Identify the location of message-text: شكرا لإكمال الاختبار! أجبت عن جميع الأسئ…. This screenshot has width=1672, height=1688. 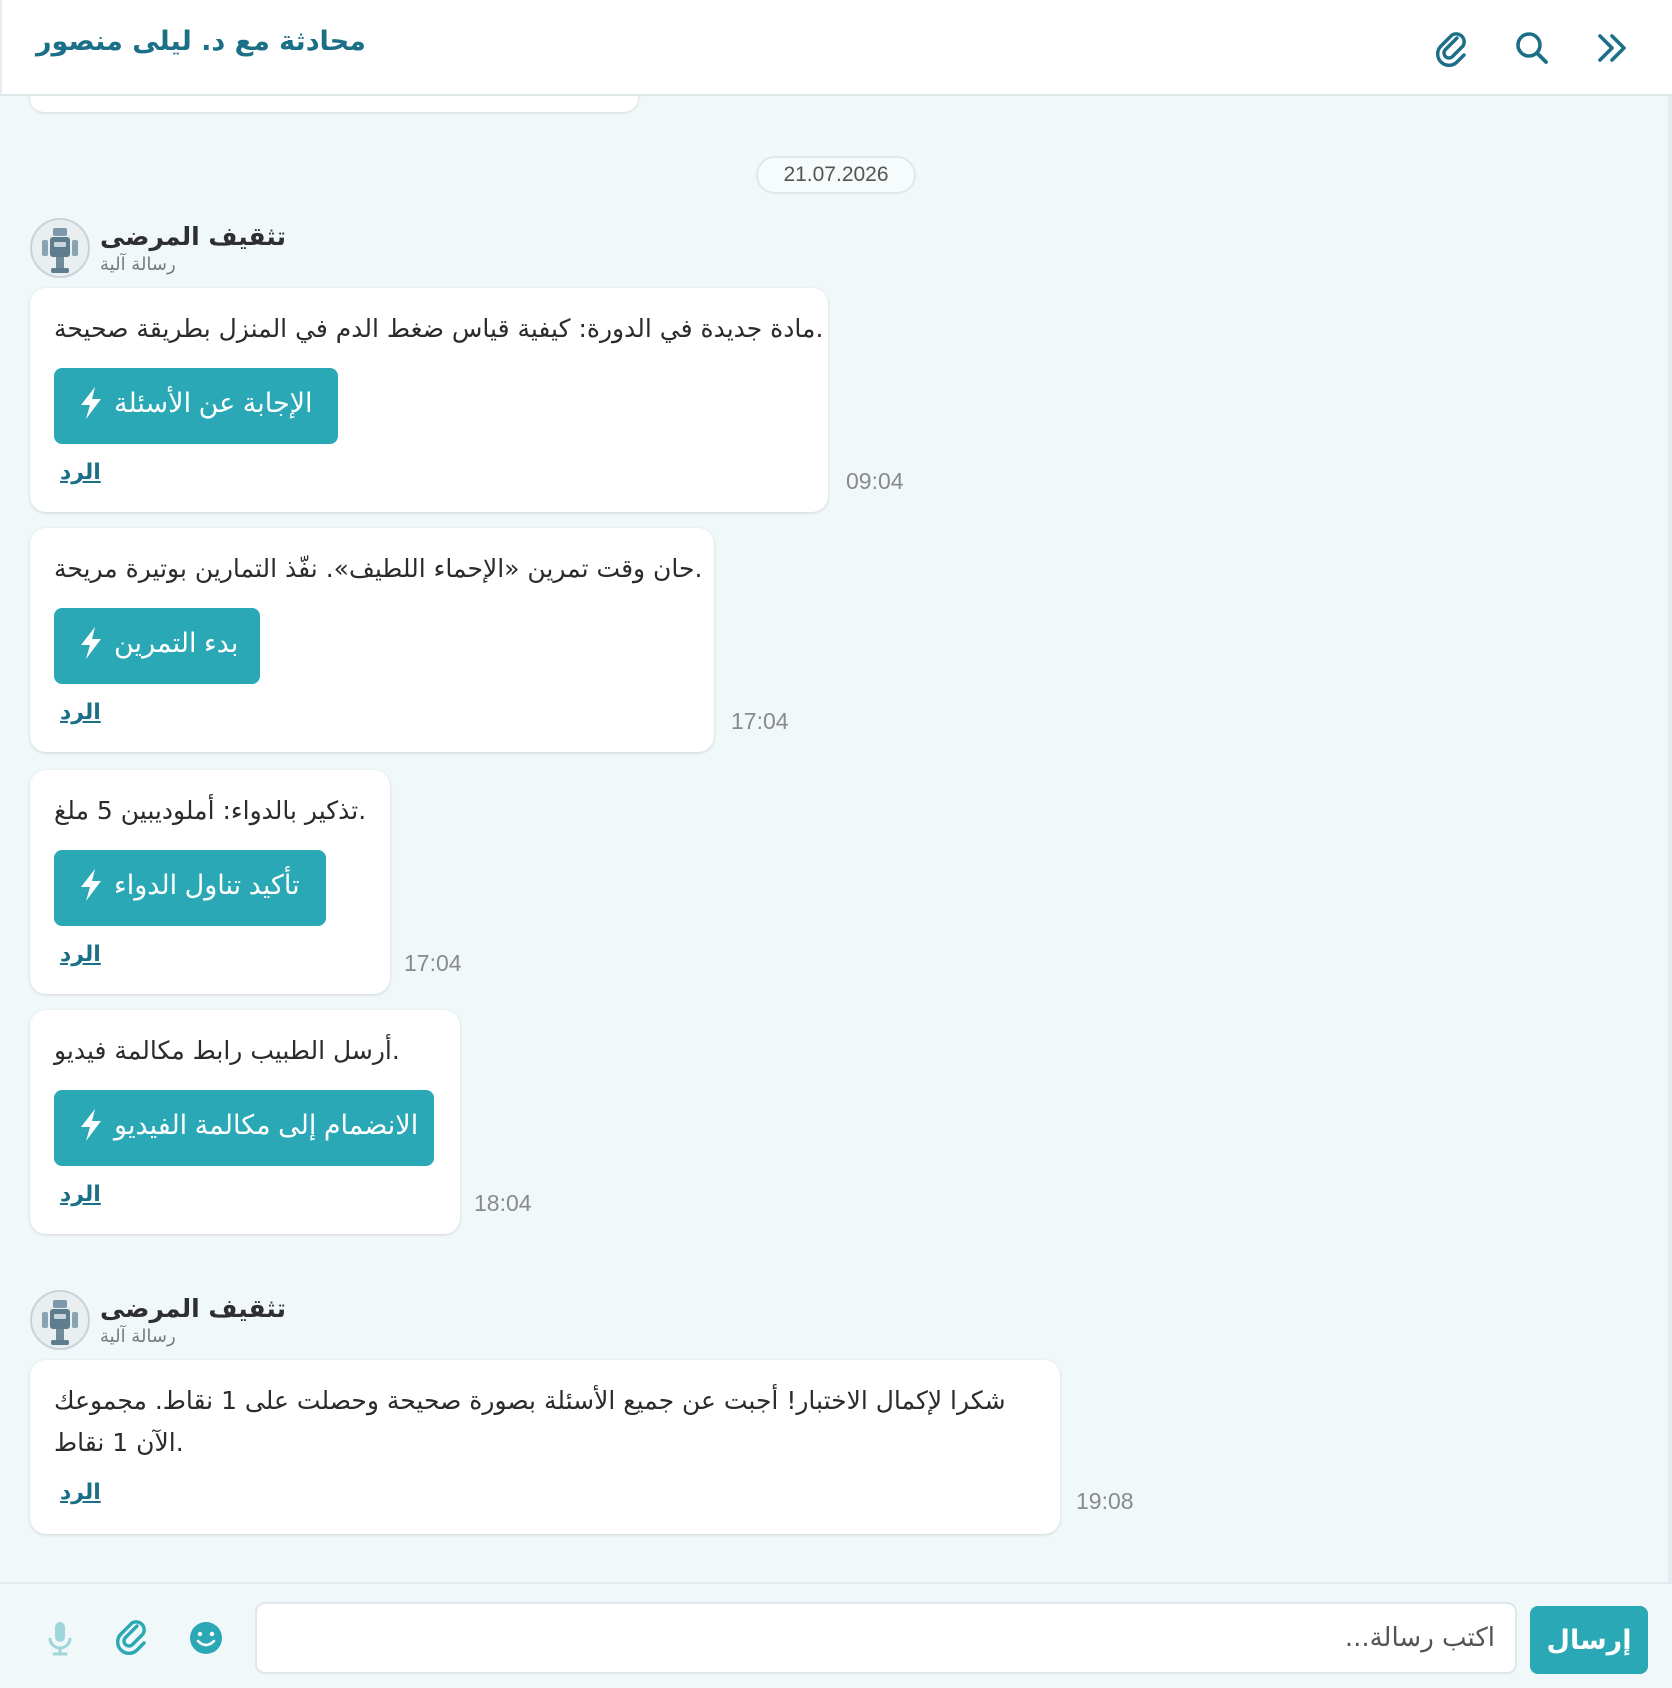
(530, 1421).